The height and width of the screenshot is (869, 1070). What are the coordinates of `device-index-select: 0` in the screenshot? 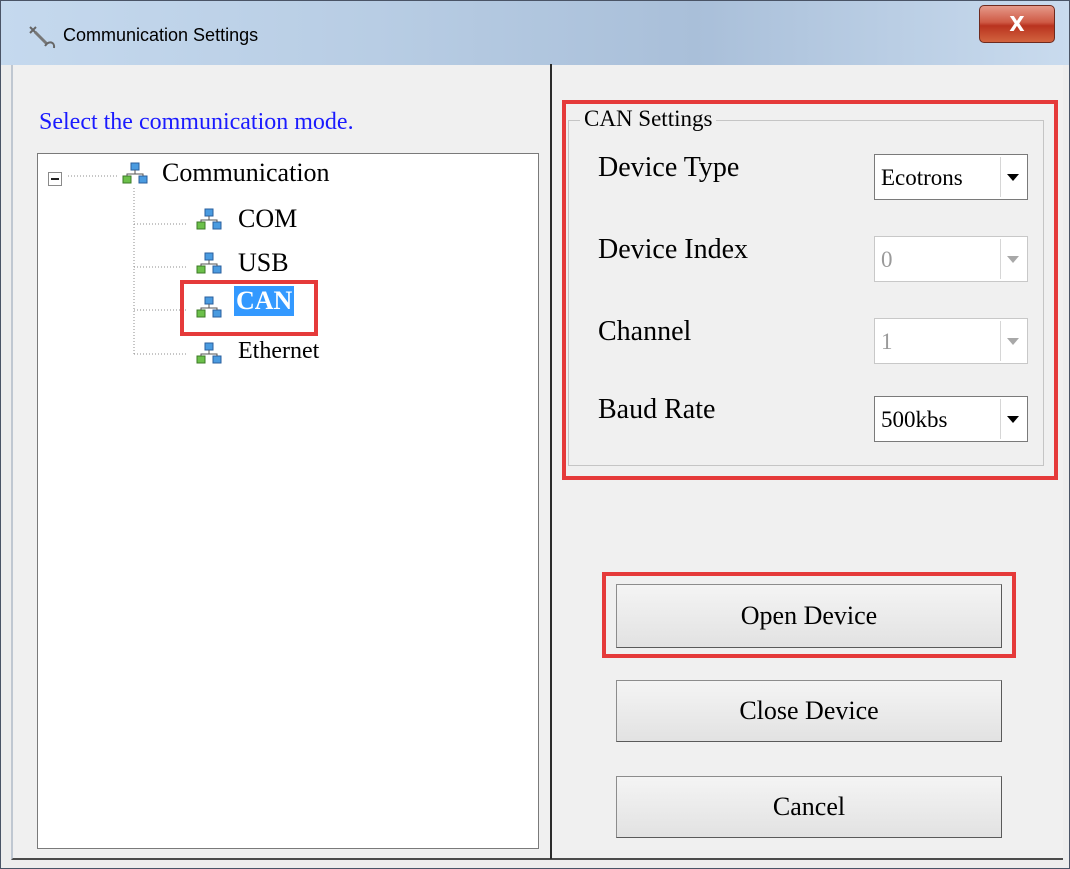 It's located at (951, 259).